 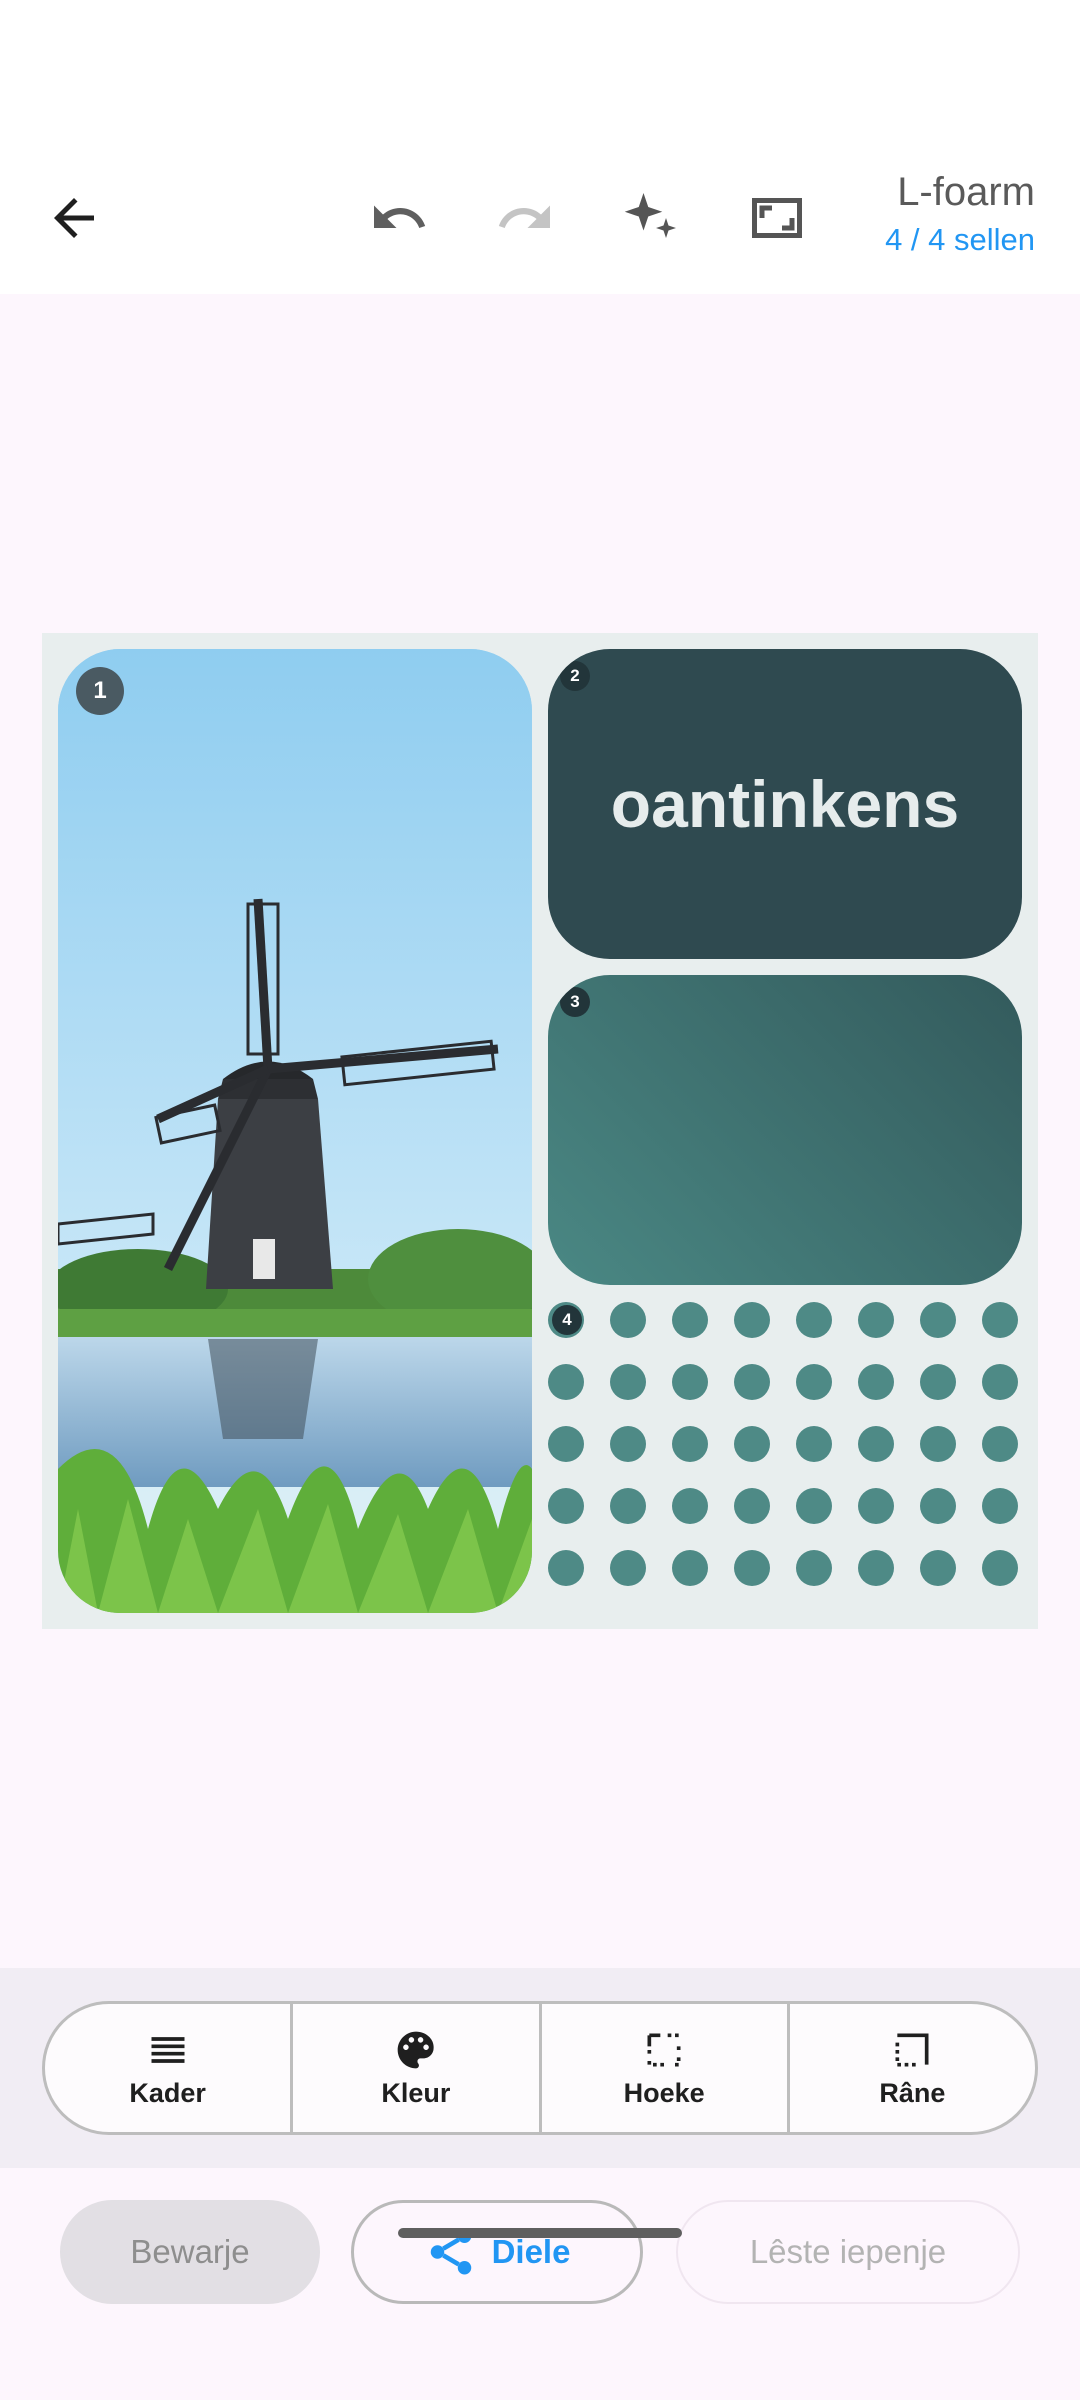 I want to click on cell-text: oantinkens 2, so click(x=785, y=804).